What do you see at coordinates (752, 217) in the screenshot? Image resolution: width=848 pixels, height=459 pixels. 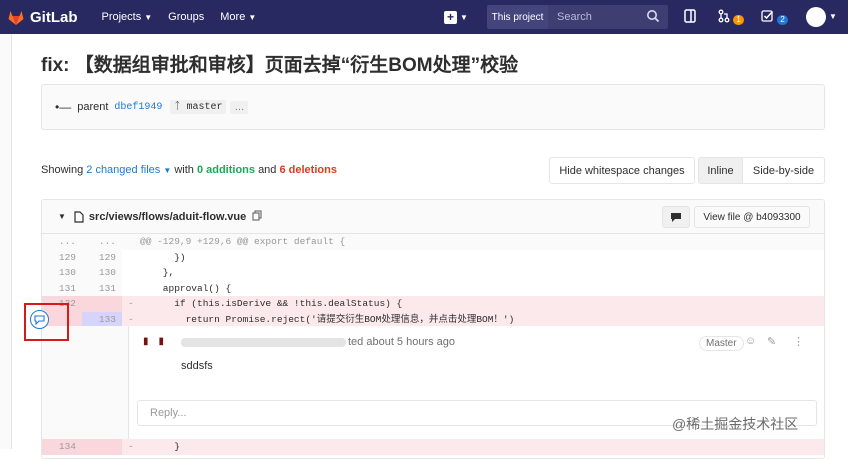 I see `view-file-button: View file @ b4093300` at bounding box center [752, 217].